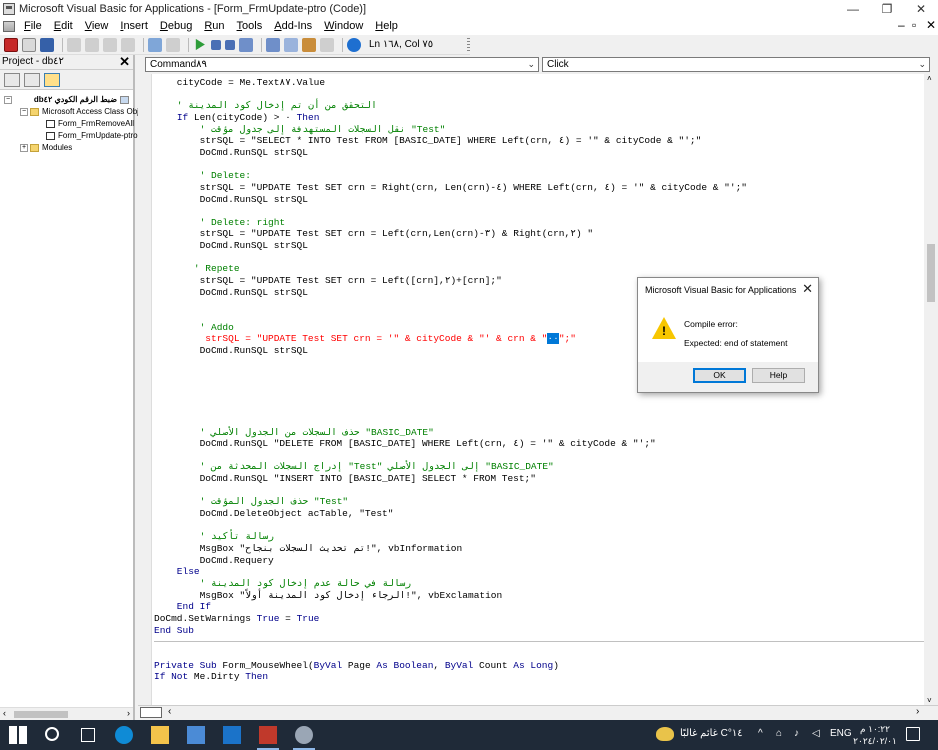 This screenshot has width=938, height=750. Describe the element at coordinates (155, 44) in the screenshot. I see `undo-icon` at that location.